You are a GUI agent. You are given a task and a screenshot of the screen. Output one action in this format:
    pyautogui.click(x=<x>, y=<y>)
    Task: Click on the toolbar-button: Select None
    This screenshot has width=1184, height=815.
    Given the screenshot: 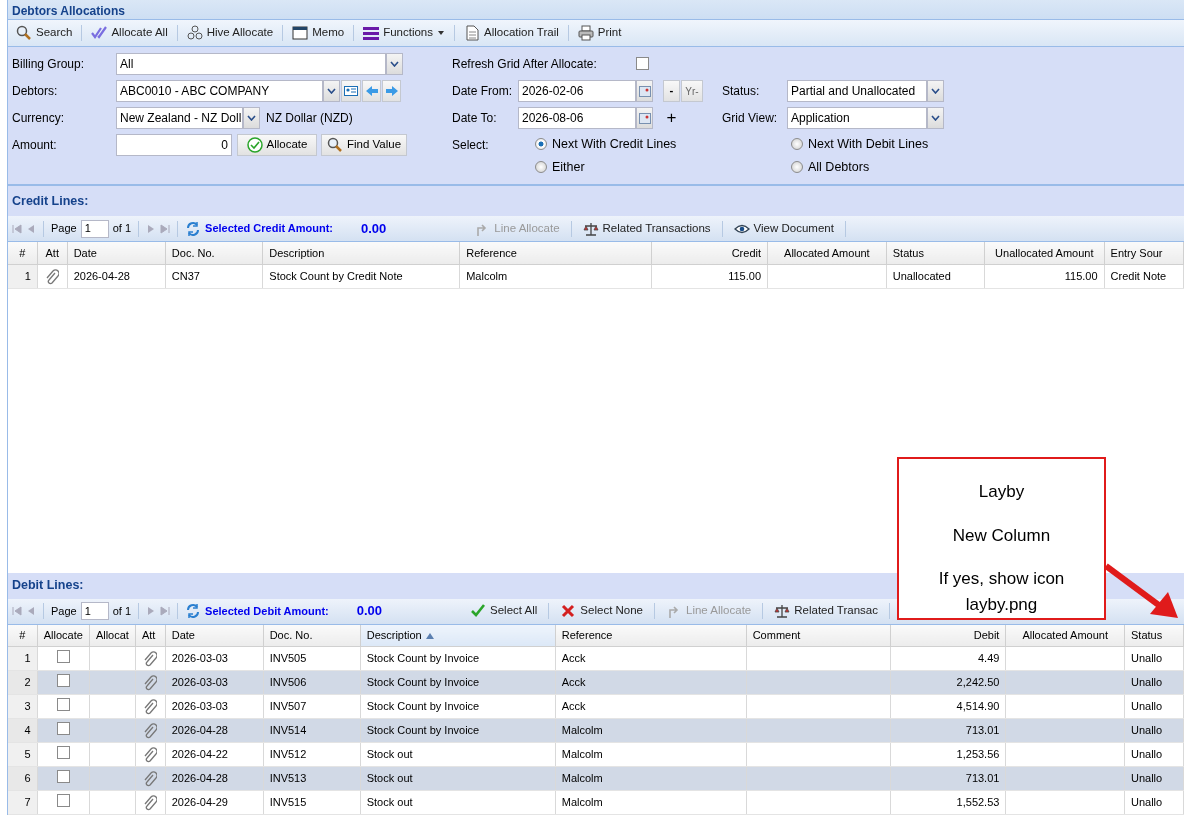 What is the action you would take?
    pyautogui.click(x=601, y=611)
    